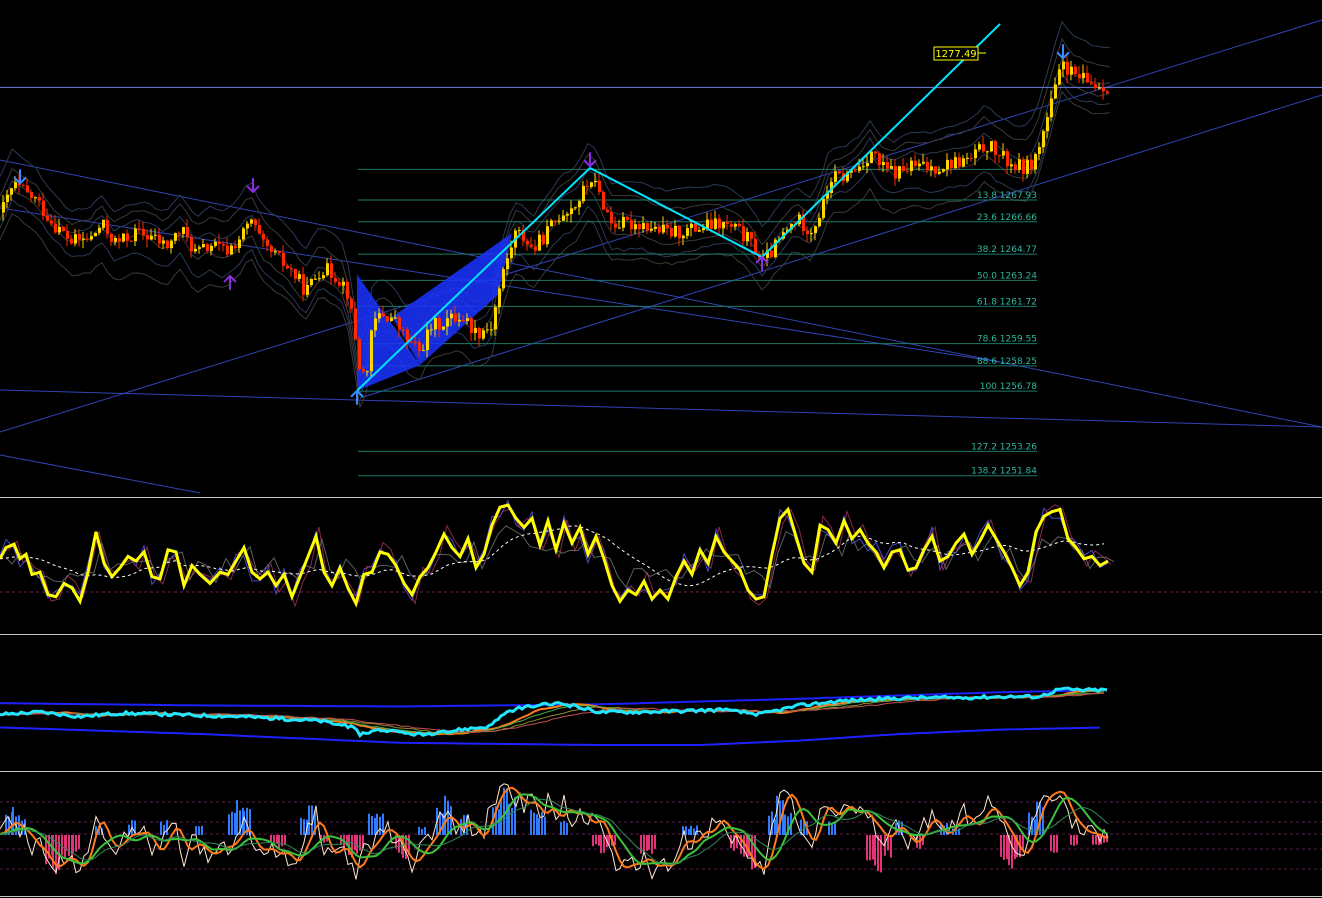  What do you see at coordinates (1007, 196) in the screenshot?
I see `fib-level-label: 13.8 1267.93` at bounding box center [1007, 196].